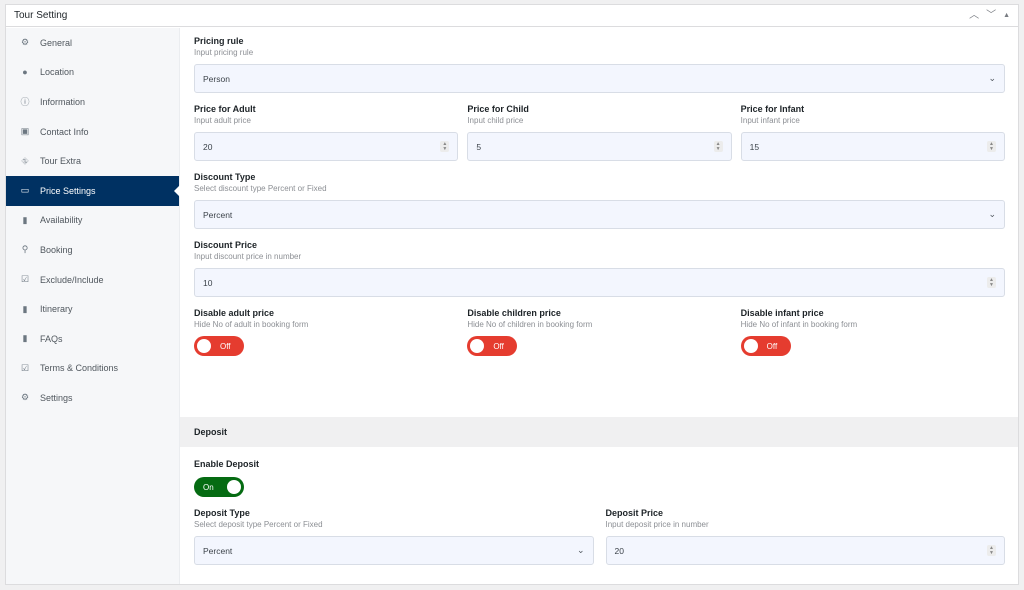 The image size is (1024, 590). I want to click on sidebar-item-label: Terms & Conditions, so click(79, 368).